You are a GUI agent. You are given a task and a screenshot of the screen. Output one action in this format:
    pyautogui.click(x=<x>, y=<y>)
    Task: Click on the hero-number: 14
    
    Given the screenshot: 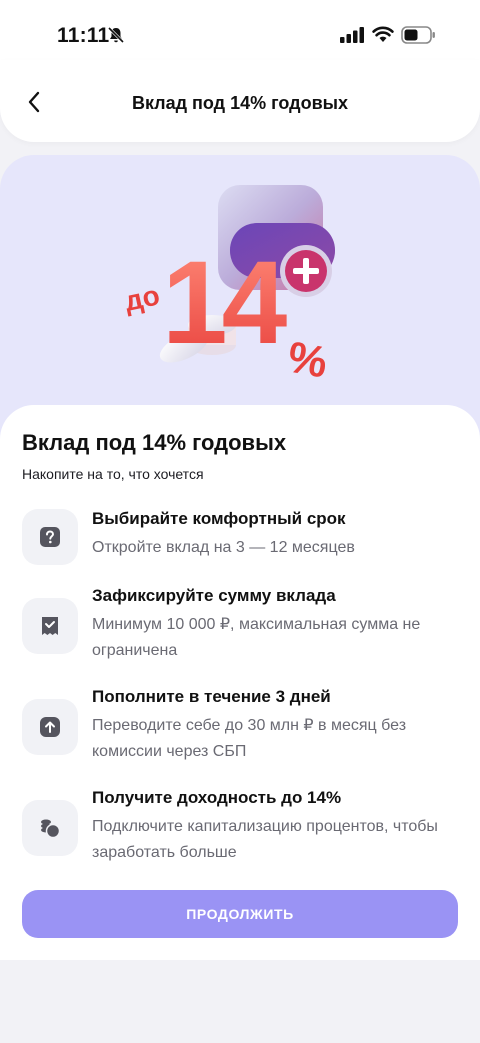 What is the action you would take?
    pyautogui.click(x=224, y=303)
    